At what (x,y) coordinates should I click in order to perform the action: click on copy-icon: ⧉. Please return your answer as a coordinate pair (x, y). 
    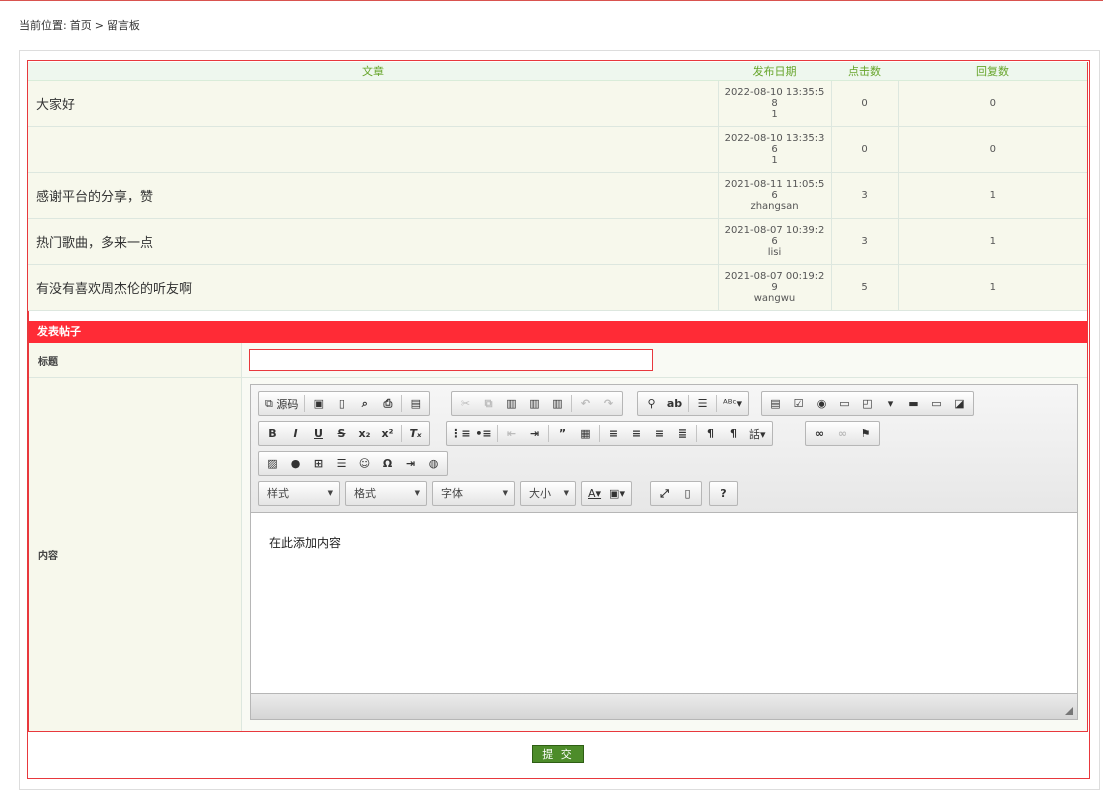
    Looking at the image, I should click on (488, 403).